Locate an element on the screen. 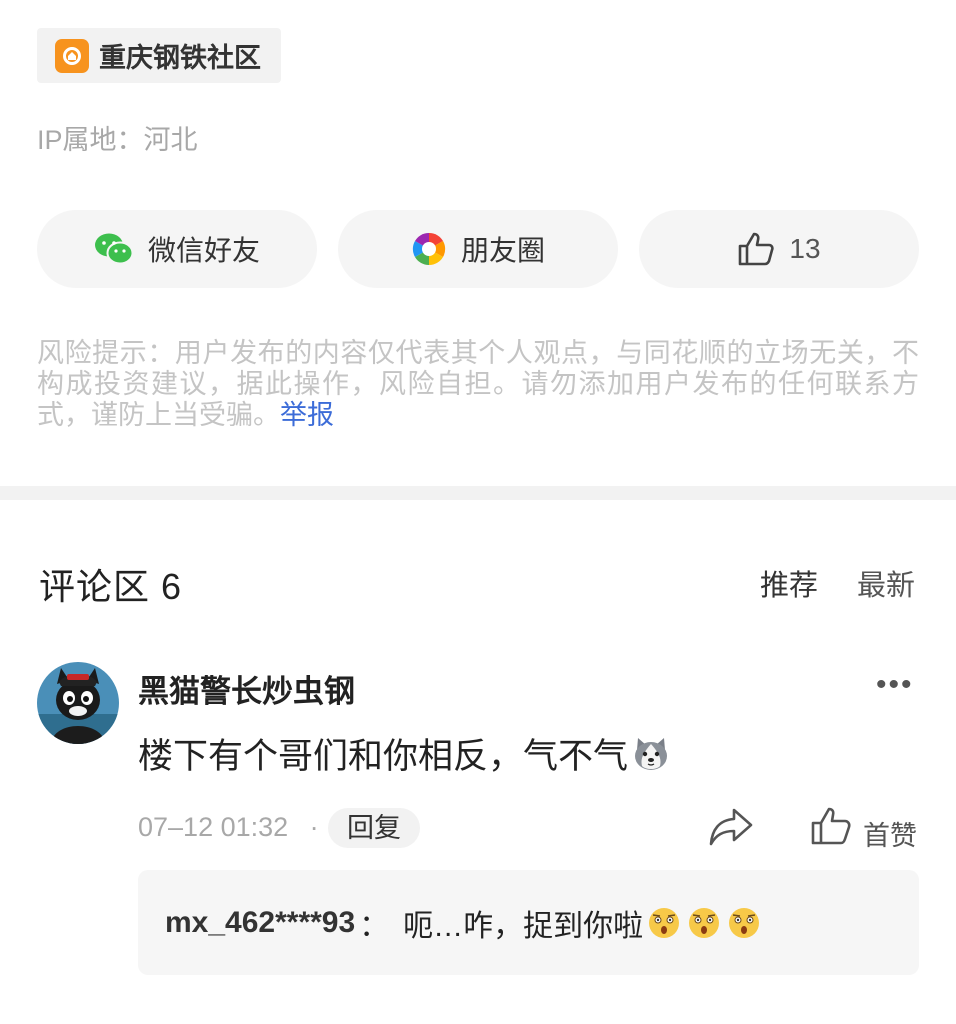 The width and height of the screenshot is (956, 1024). community-tag: 重庆钢铁社区 is located at coordinates (159, 55).